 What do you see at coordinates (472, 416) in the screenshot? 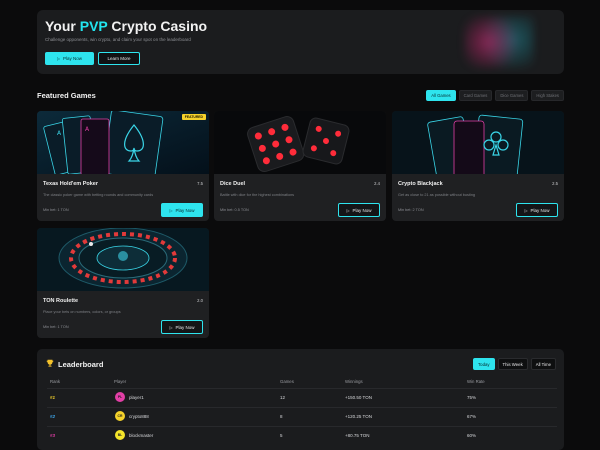
I see `win-rate-value: 67%` at bounding box center [472, 416].